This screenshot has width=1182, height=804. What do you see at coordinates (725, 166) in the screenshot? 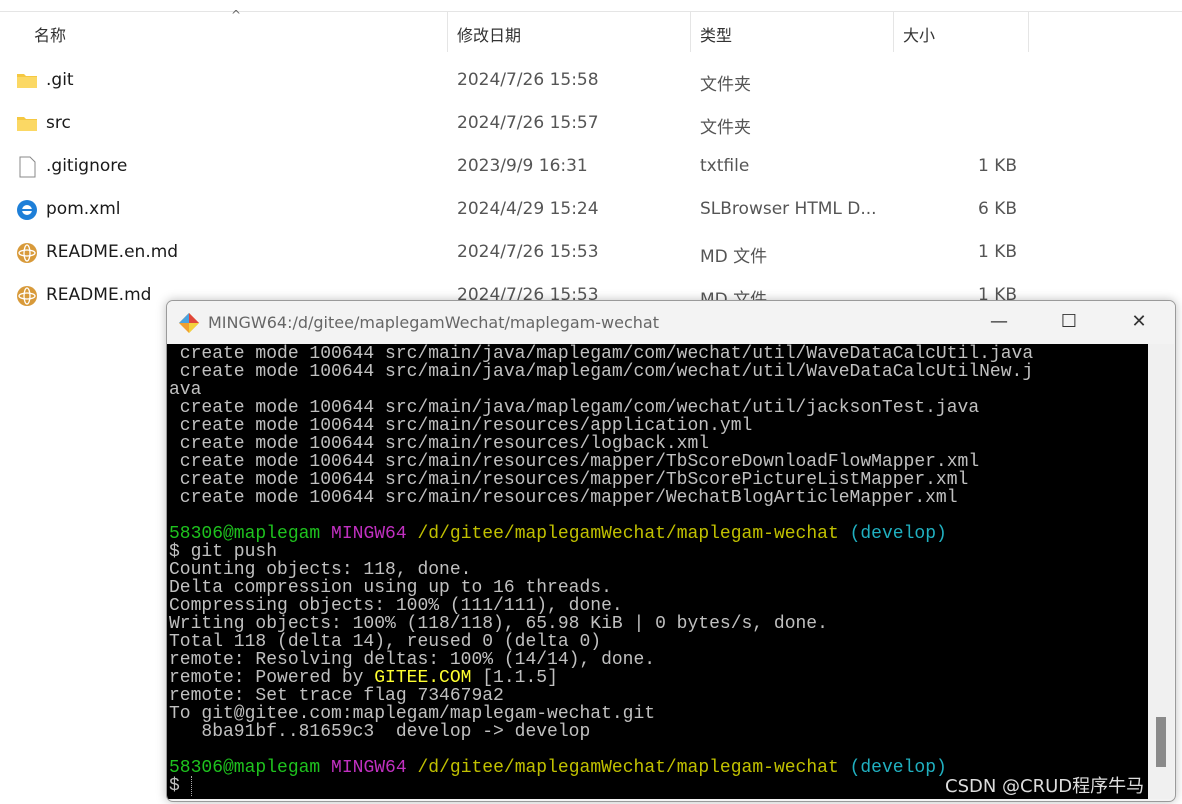
I see `file-type: txtfile` at bounding box center [725, 166].